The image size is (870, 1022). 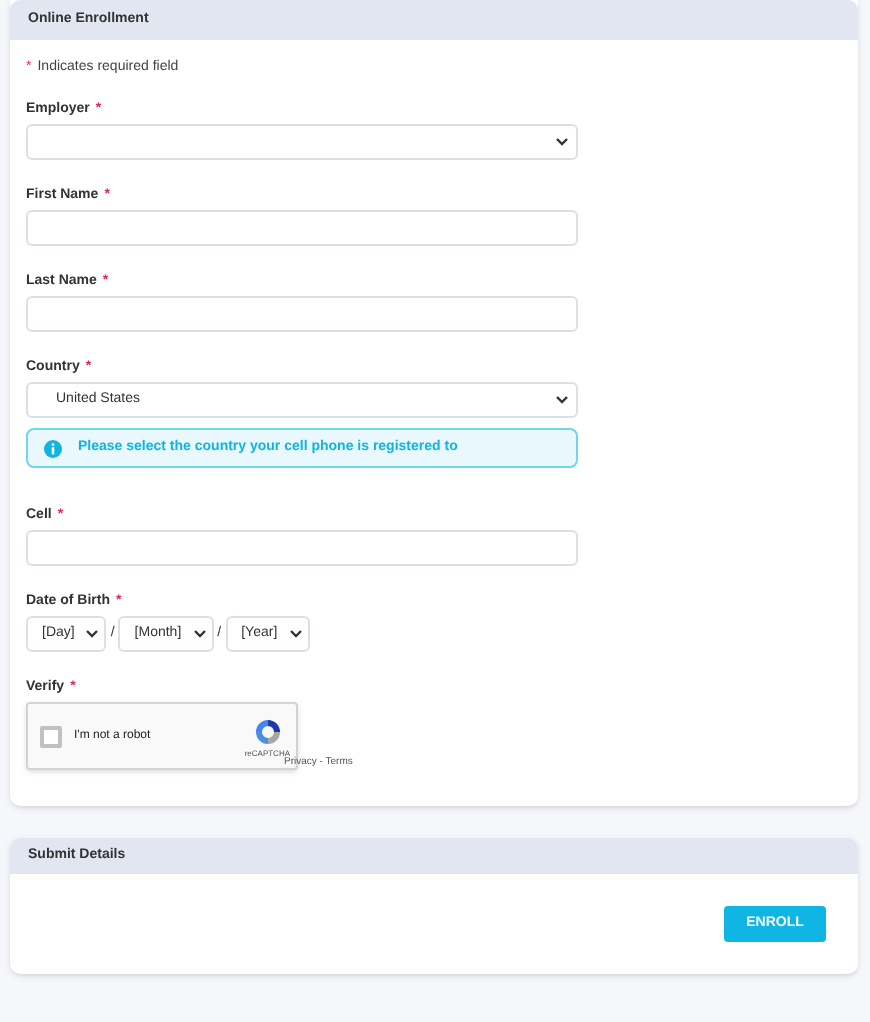 I want to click on recaptcha-logo-icon, so click(x=267, y=732).